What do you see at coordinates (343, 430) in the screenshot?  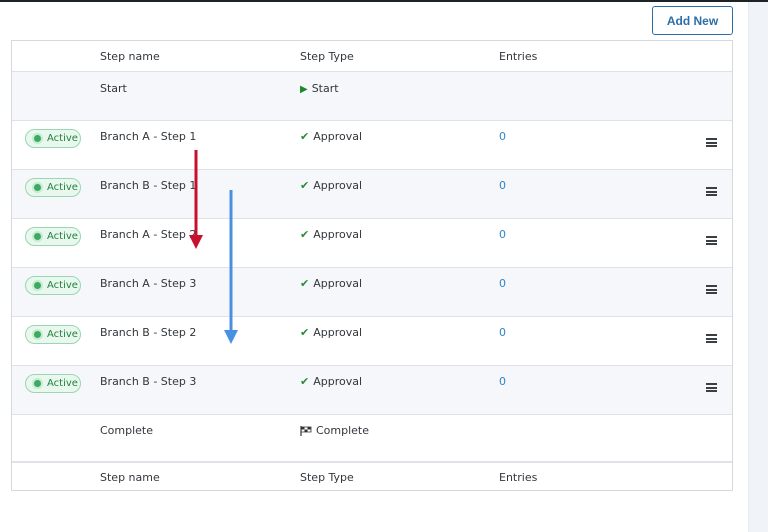 I see `step-type-label: Complete` at bounding box center [343, 430].